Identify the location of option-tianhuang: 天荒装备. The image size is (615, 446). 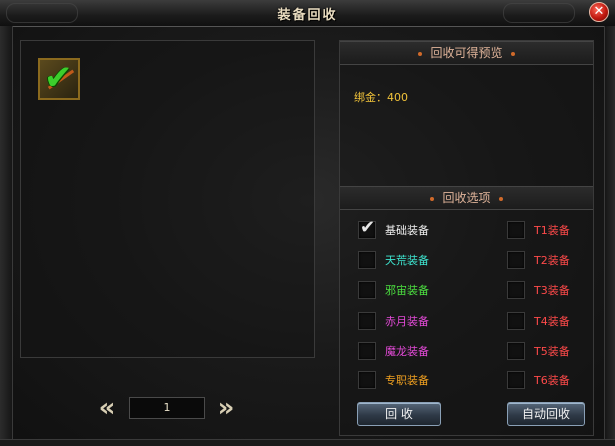
(393, 260).